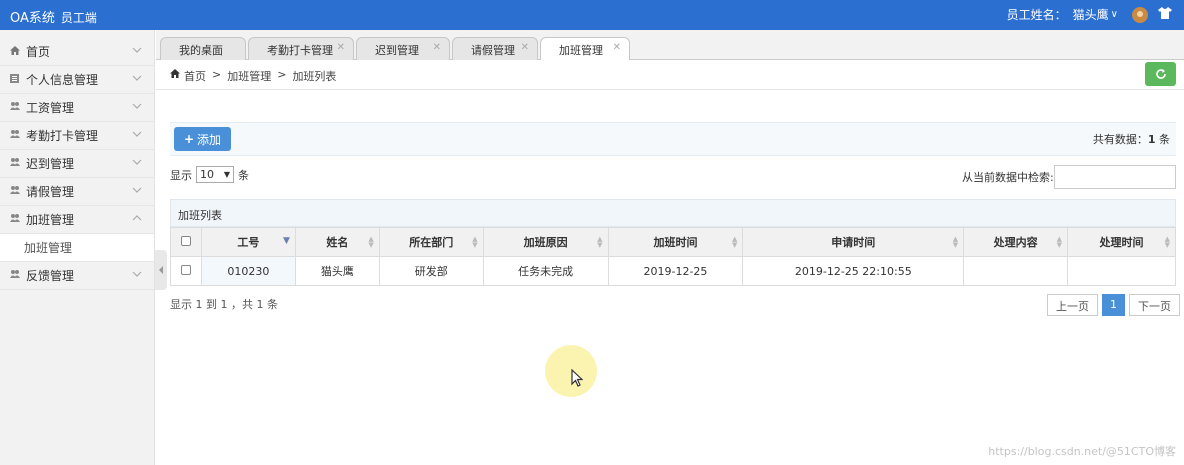 The width and height of the screenshot is (1184, 465). I want to click on avatar, so click(1140, 14).